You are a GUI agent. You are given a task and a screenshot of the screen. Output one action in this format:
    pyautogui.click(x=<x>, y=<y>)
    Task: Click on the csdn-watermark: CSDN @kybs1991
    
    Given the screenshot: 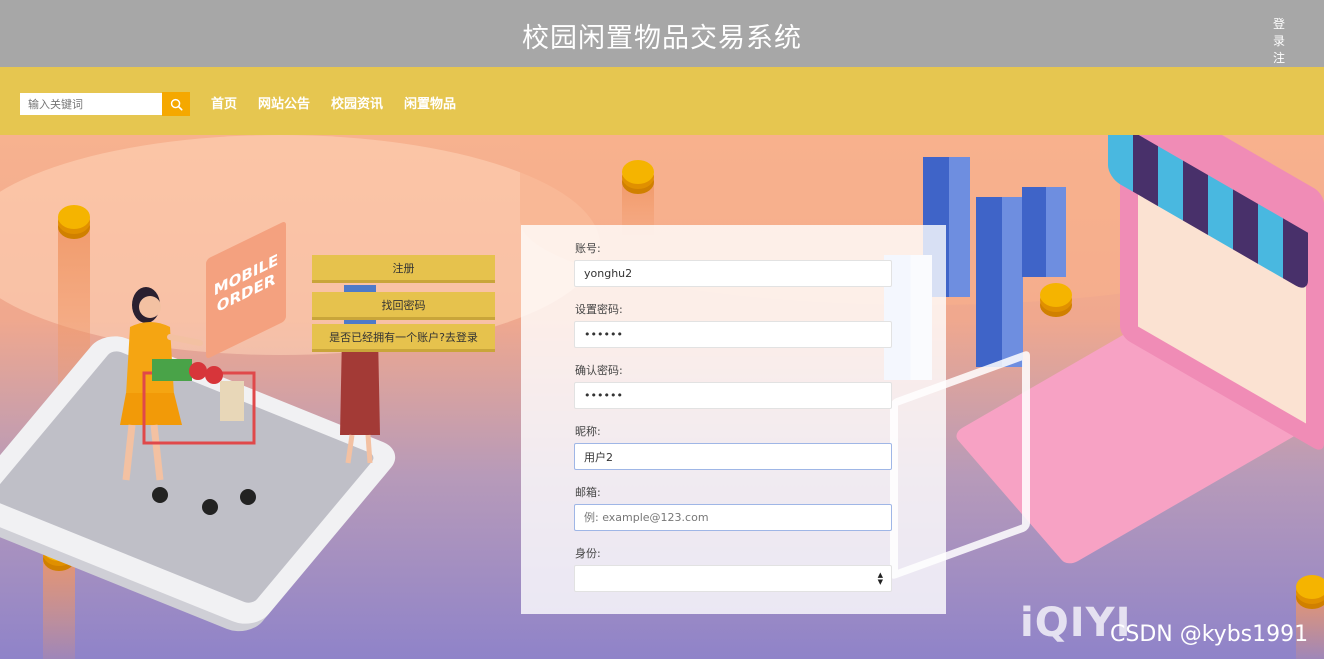 What is the action you would take?
    pyautogui.click(x=1209, y=634)
    